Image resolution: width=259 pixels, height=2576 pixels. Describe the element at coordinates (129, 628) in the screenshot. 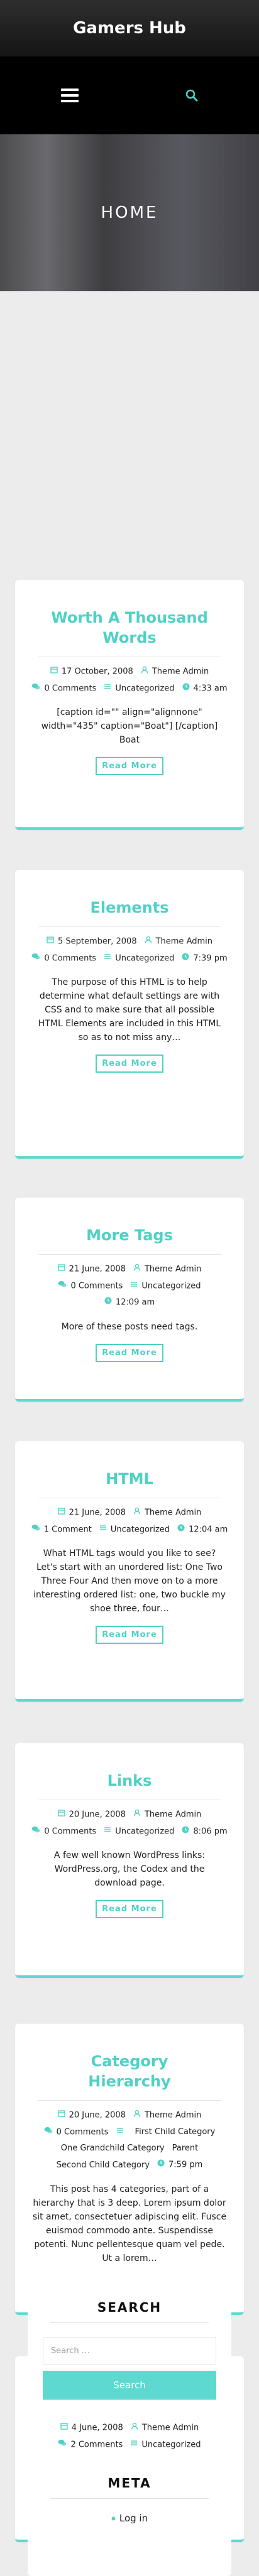

I see `post-title: Worth A Thousand Words` at that location.